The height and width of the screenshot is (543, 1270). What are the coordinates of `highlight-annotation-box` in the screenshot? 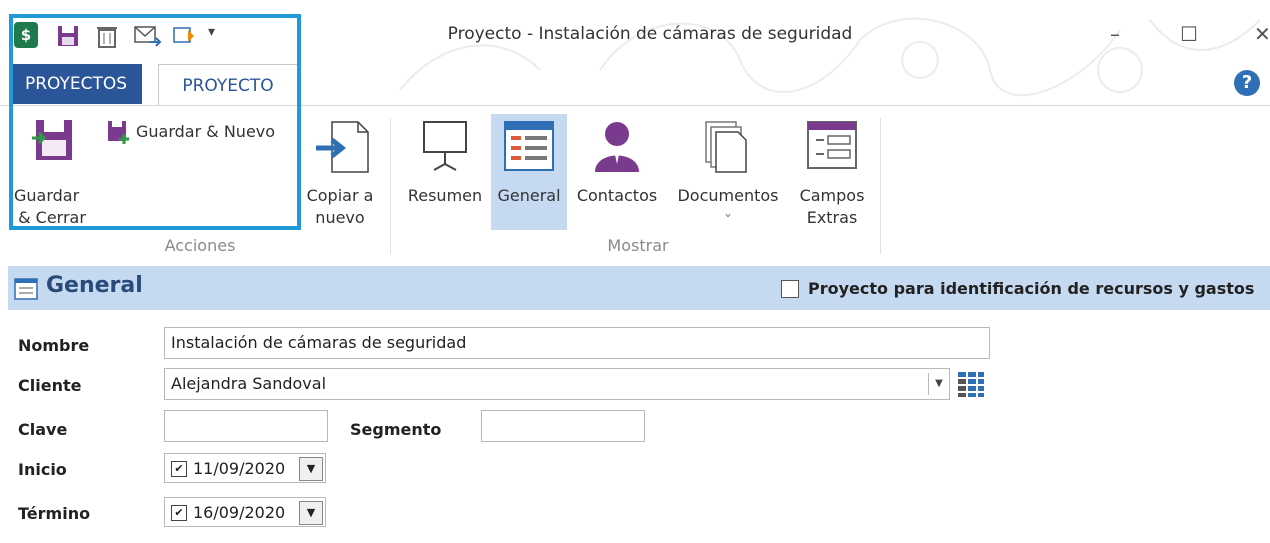 It's located at (155, 122).